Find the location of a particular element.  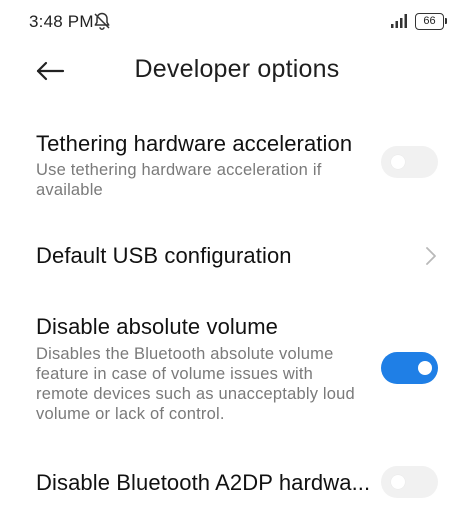

page-title: Developer options is located at coordinates (237, 69).